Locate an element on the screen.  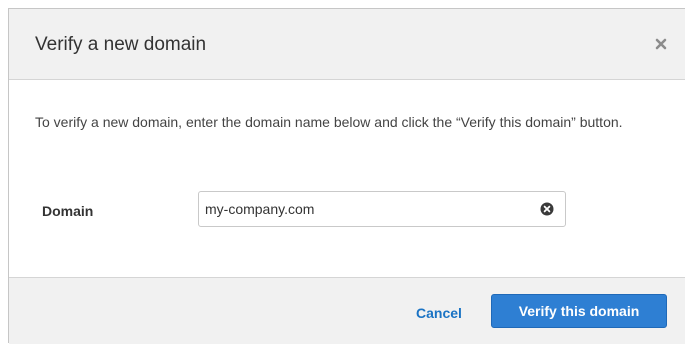
verify-domain-button: Verify this domain is located at coordinates (579, 311).